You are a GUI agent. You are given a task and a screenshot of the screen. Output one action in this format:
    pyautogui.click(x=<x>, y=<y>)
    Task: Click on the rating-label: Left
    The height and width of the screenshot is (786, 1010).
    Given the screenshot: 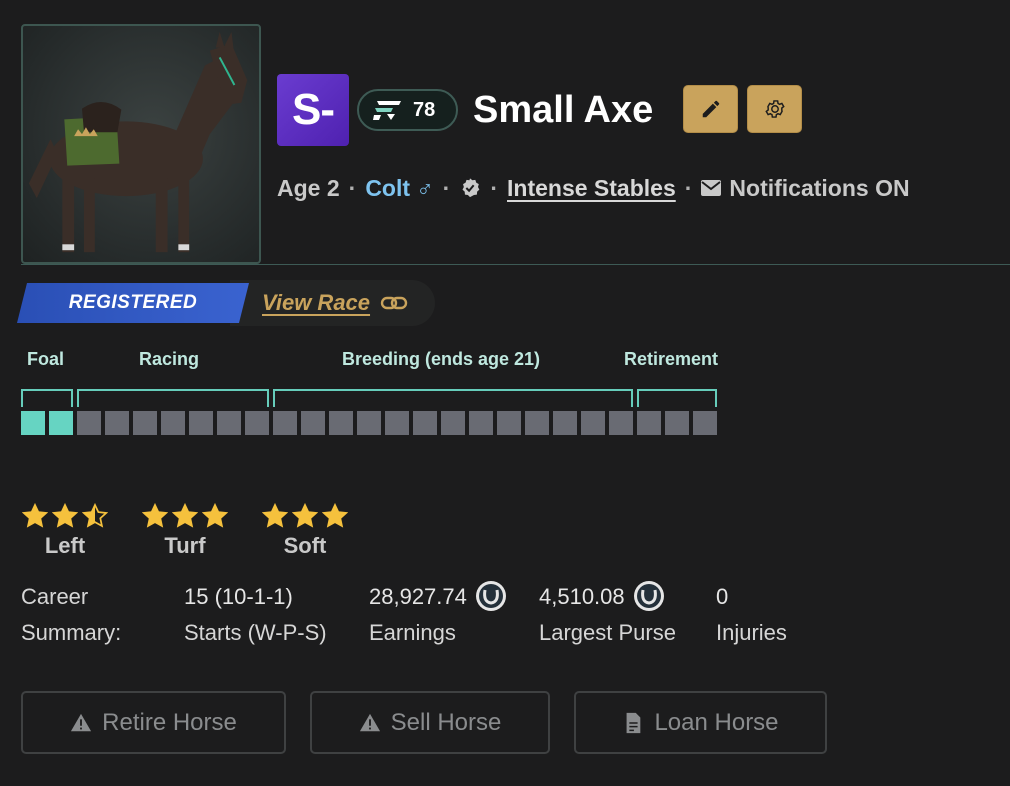 What is the action you would take?
    pyautogui.click(x=65, y=545)
    